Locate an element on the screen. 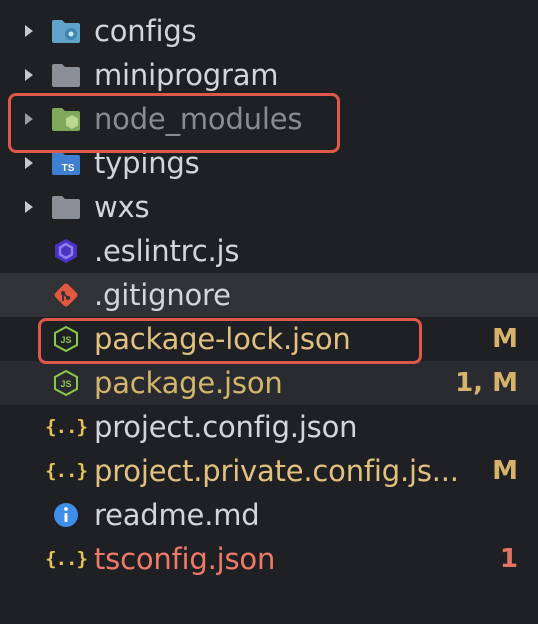  tree-item-project-private-config: {..} project.private.config.js... M is located at coordinates (269, 471).